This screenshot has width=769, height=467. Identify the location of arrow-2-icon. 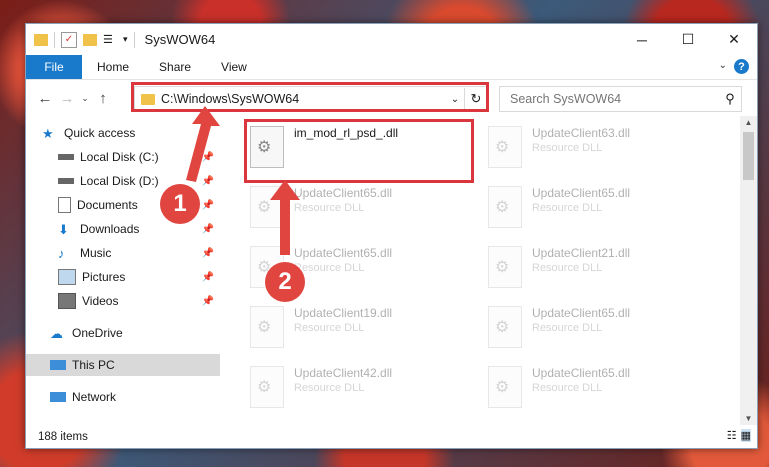
(285, 217).